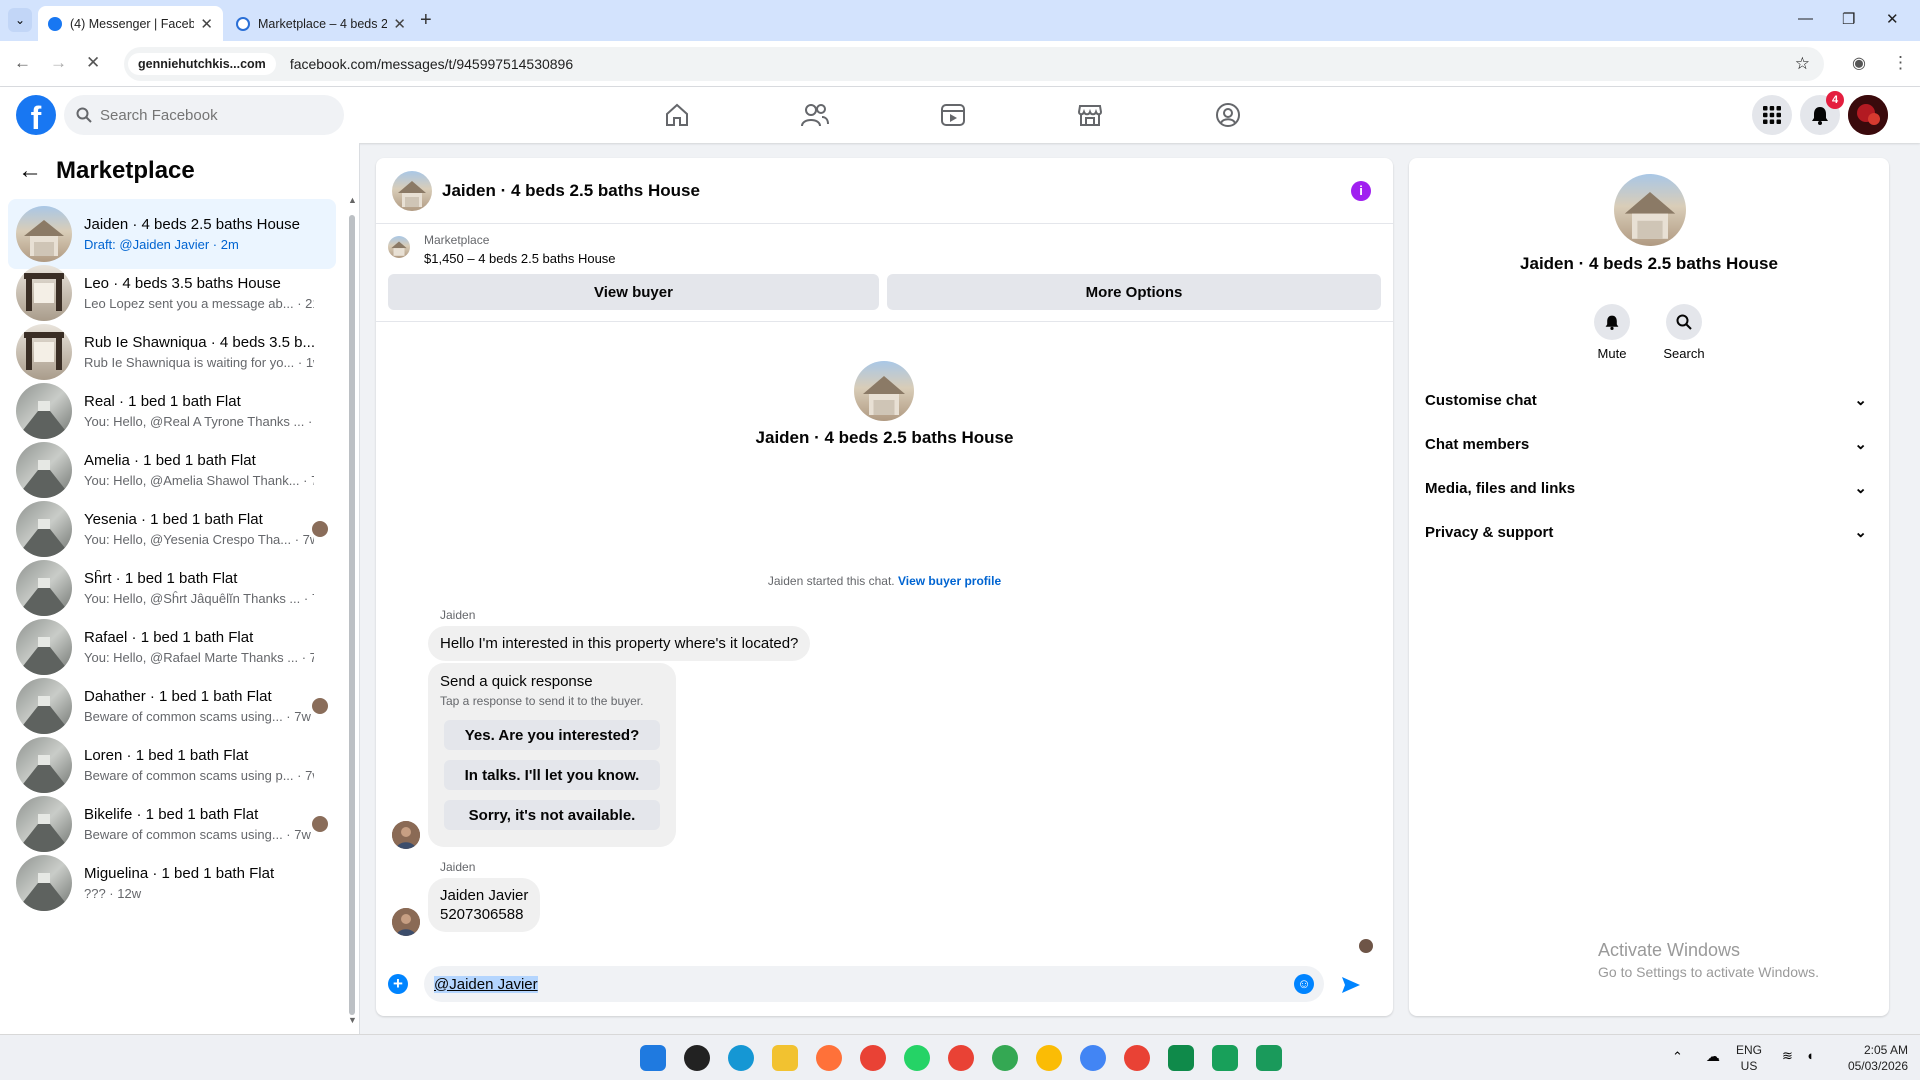 The image size is (1920, 1080). I want to click on notifications-button: 4, so click(1822, 113).